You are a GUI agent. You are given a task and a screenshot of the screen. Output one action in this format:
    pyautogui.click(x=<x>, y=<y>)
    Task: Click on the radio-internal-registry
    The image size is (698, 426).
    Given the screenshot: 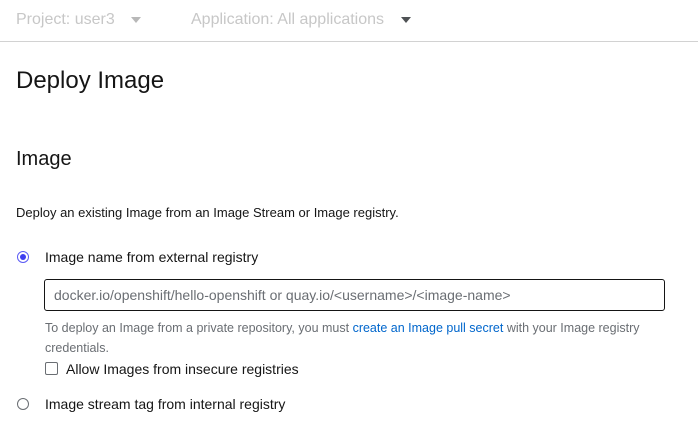 What is the action you would take?
    pyautogui.click(x=23, y=404)
    